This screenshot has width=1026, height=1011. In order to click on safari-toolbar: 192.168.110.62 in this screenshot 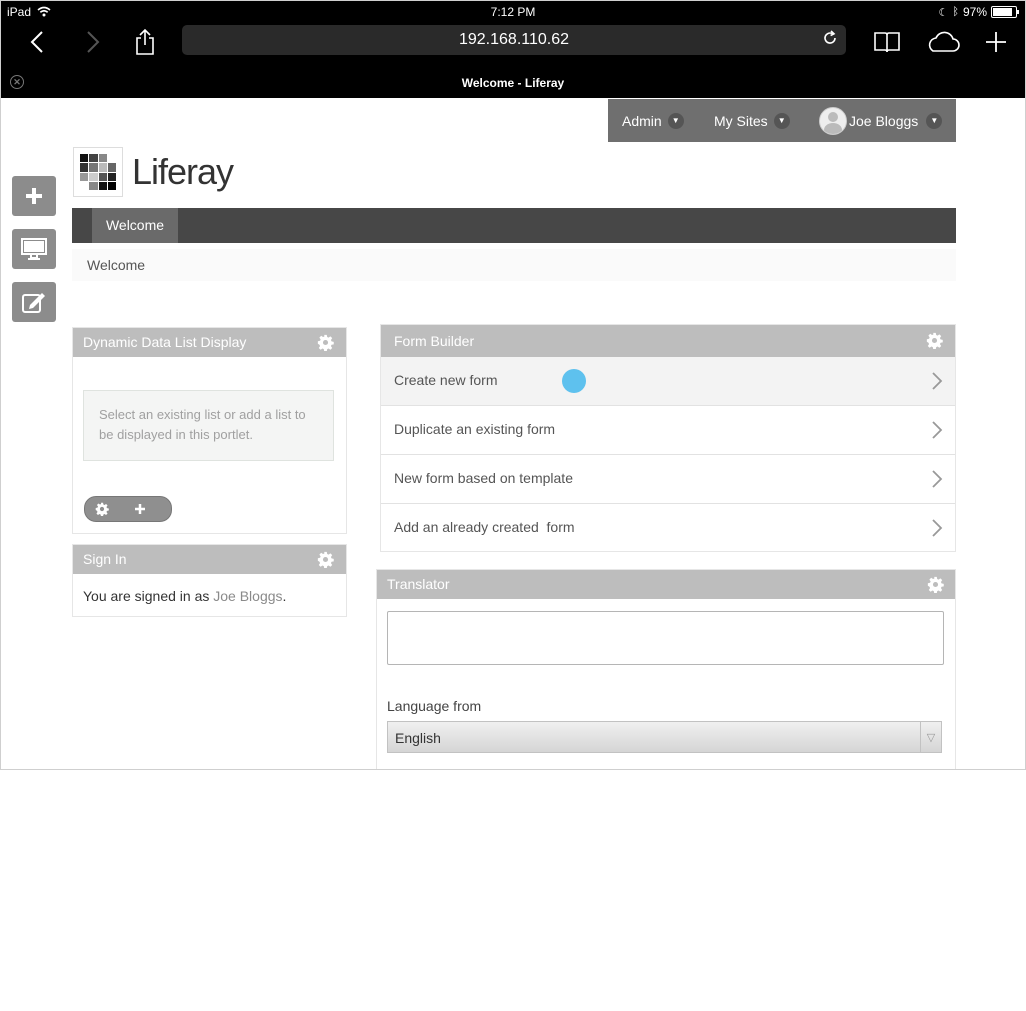, I will do `click(513, 42)`.